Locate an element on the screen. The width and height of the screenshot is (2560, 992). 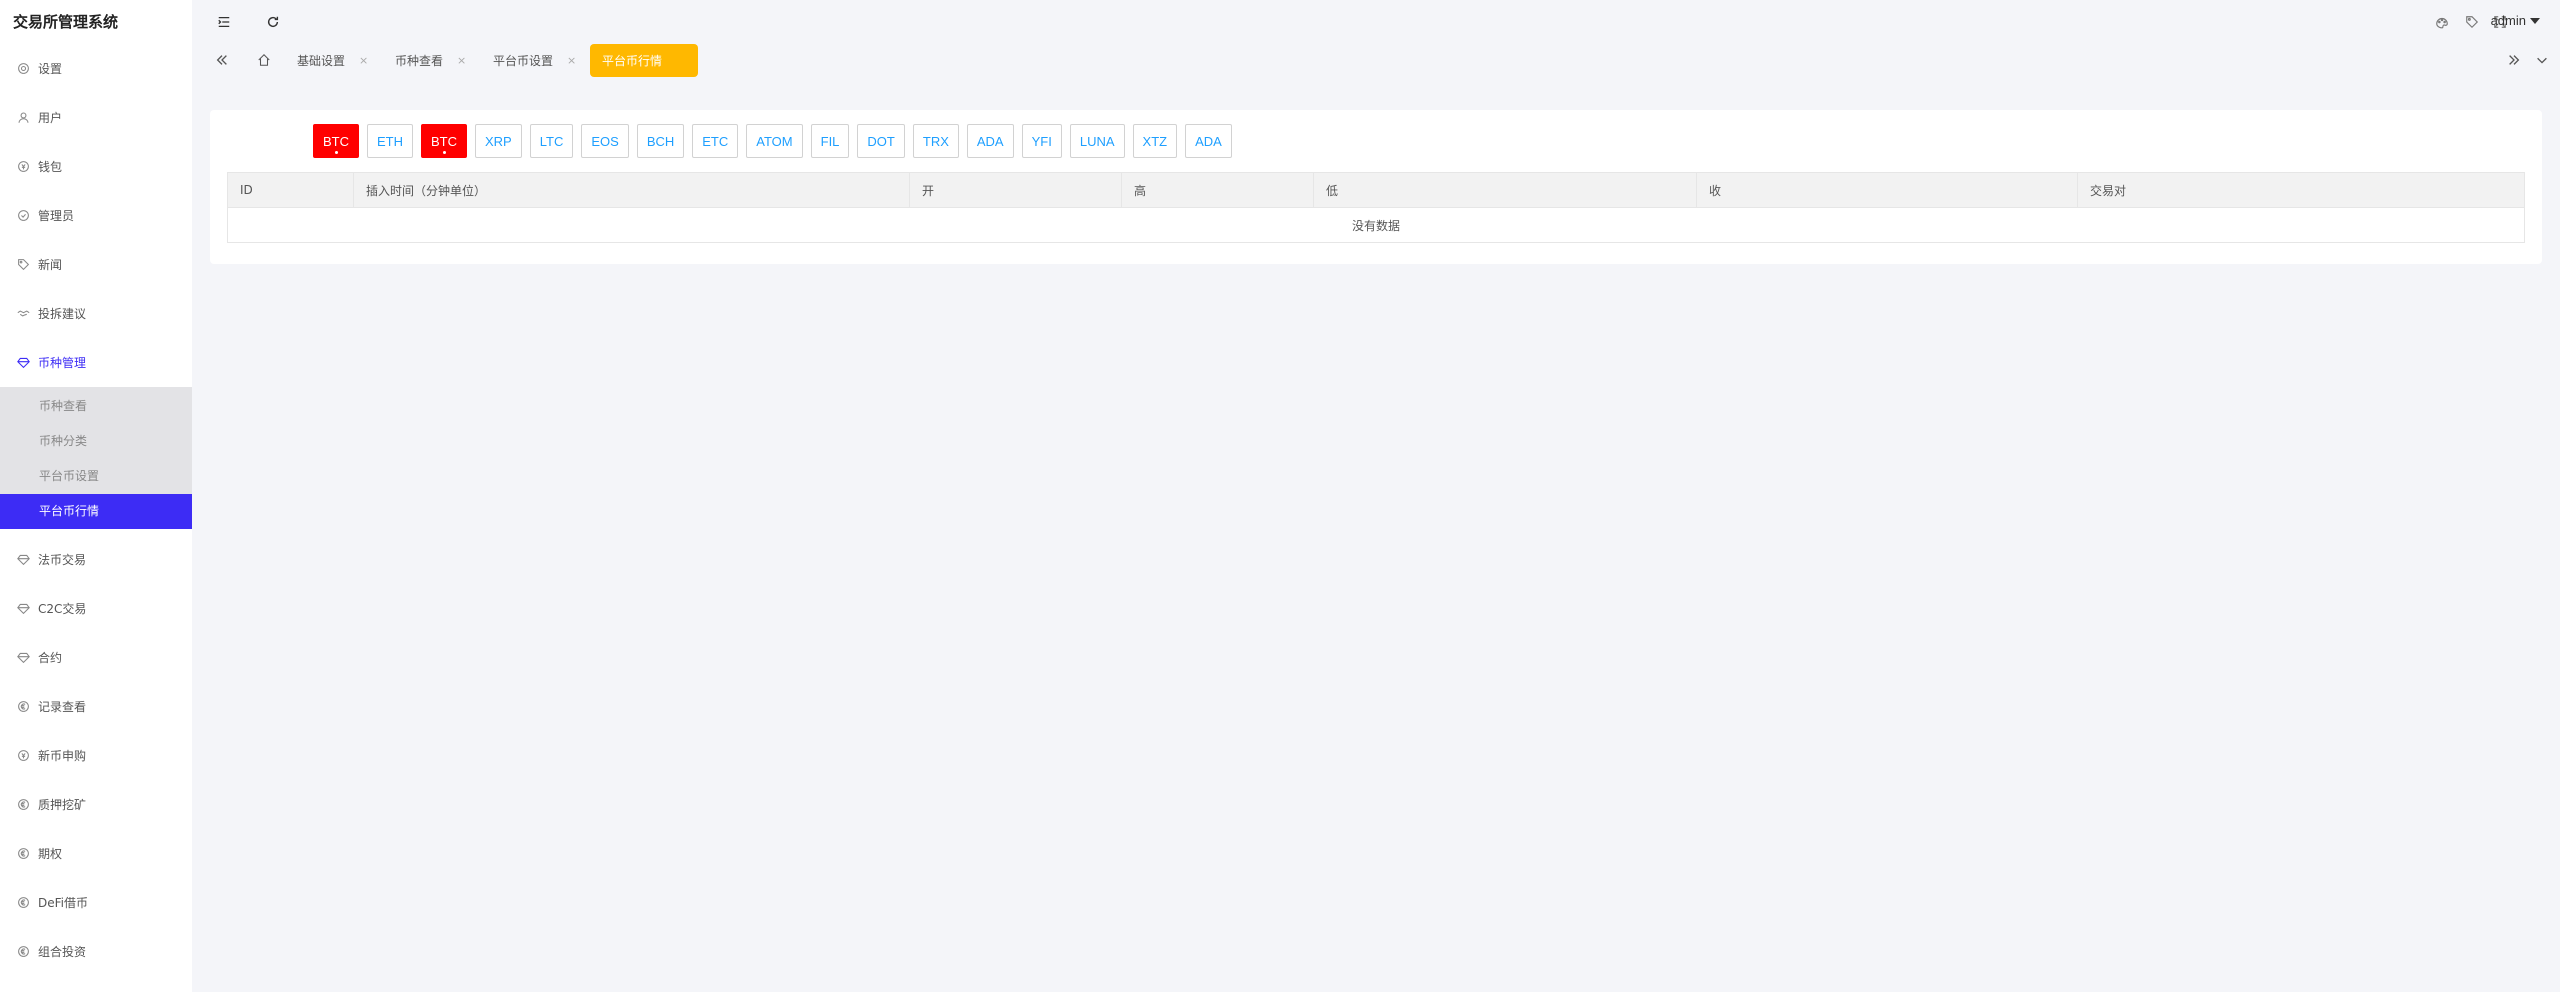
sidebar-item-label: 组合投资 is located at coordinates (62, 952).